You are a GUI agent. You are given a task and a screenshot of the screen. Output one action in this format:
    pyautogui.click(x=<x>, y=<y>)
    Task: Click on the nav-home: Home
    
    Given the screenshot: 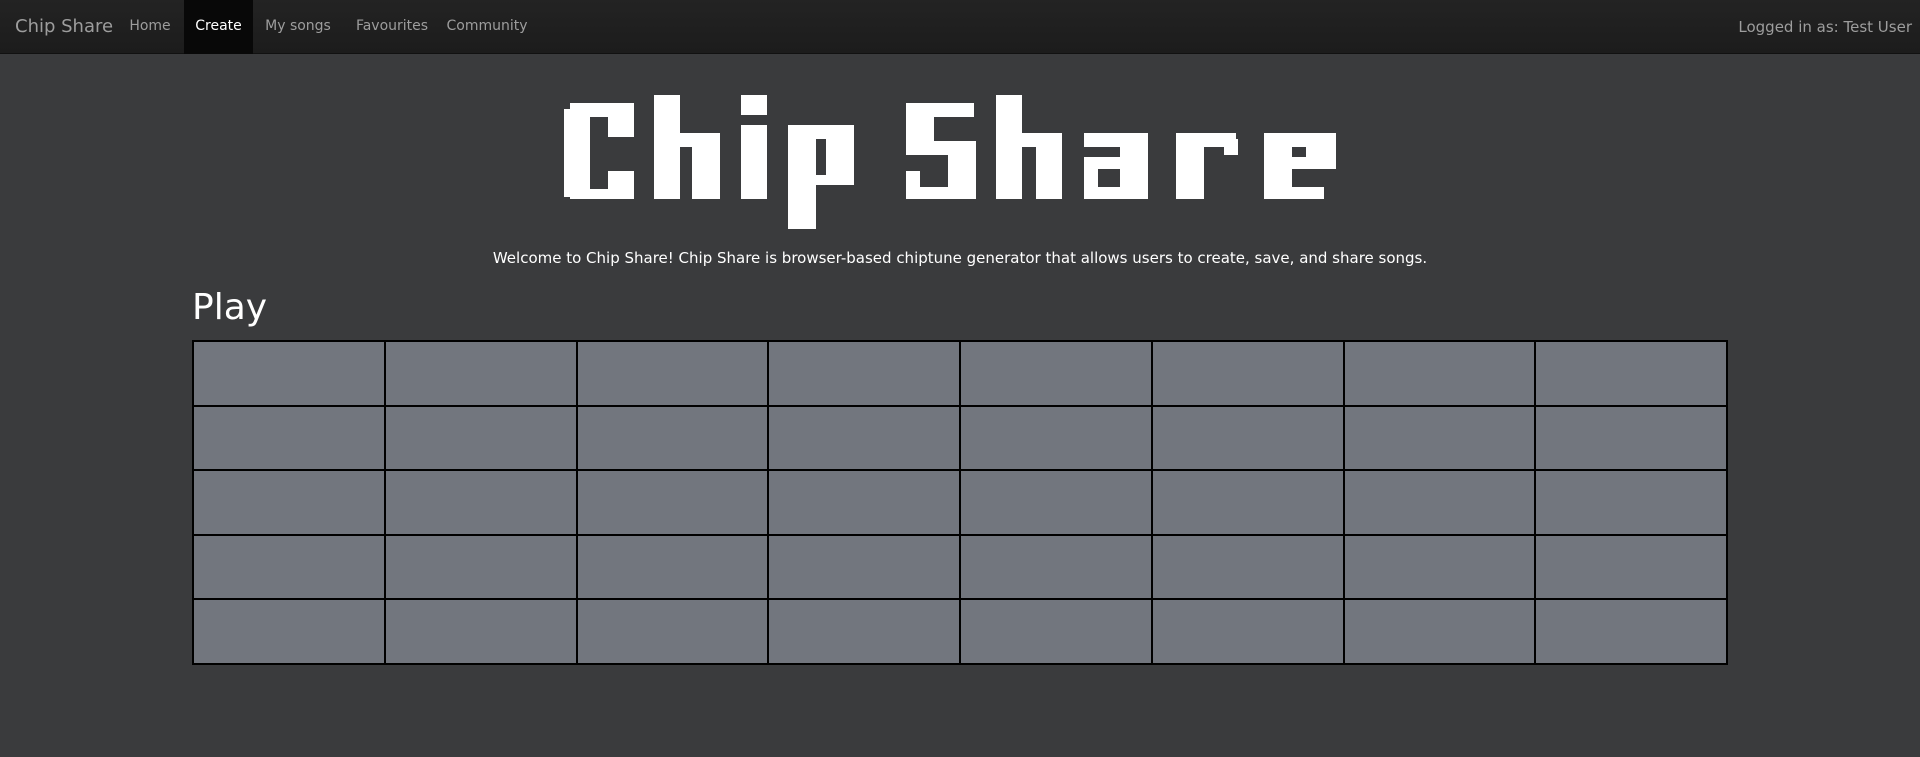 What is the action you would take?
    pyautogui.click(x=150, y=27)
    